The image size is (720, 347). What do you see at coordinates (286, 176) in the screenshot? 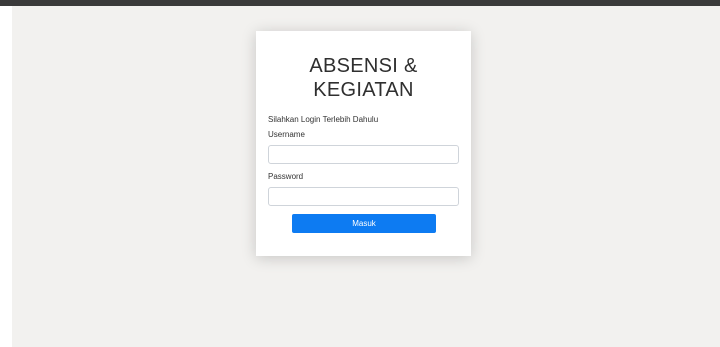
I see `password-label: Password` at bounding box center [286, 176].